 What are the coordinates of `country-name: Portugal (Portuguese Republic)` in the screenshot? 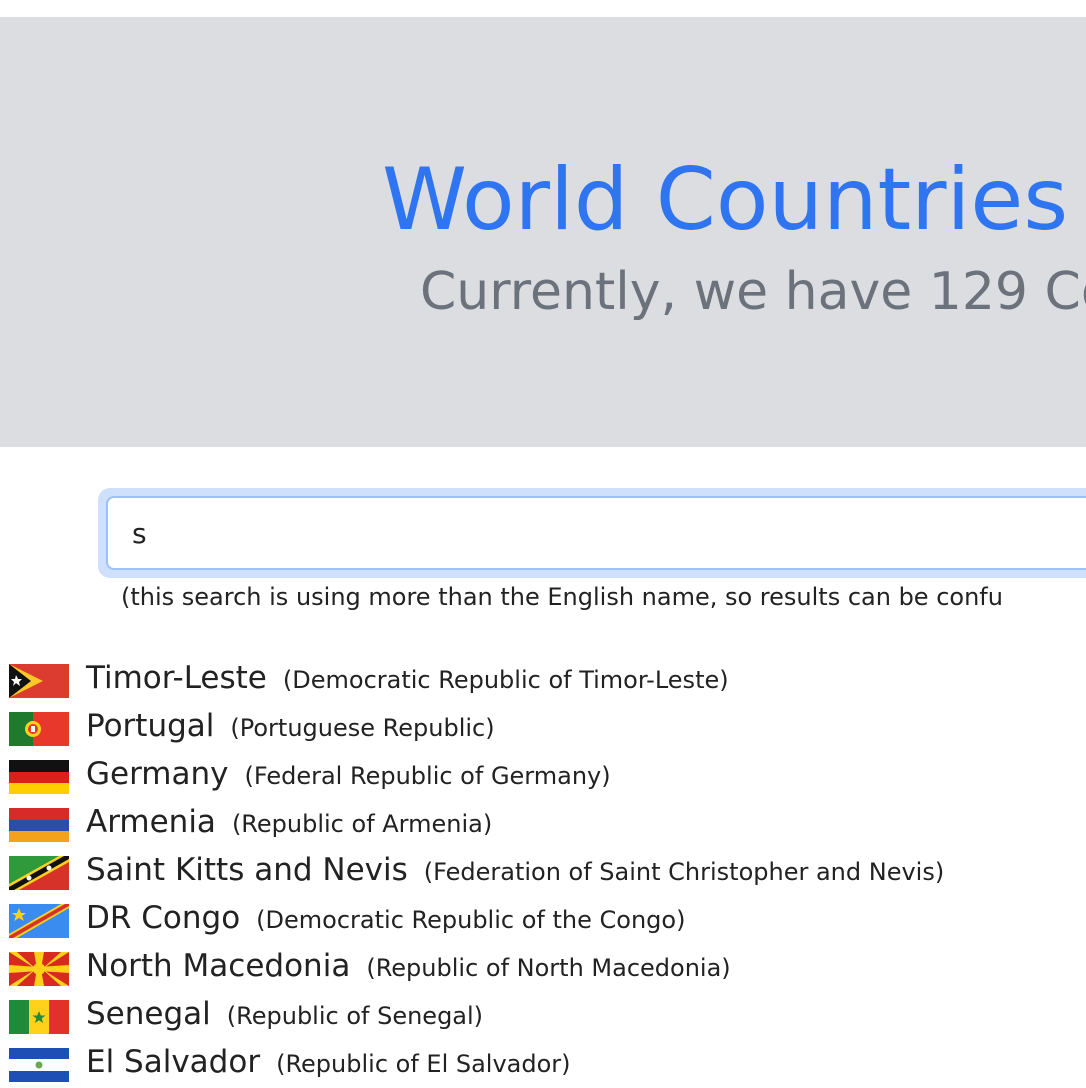 It's located at (290, 726).